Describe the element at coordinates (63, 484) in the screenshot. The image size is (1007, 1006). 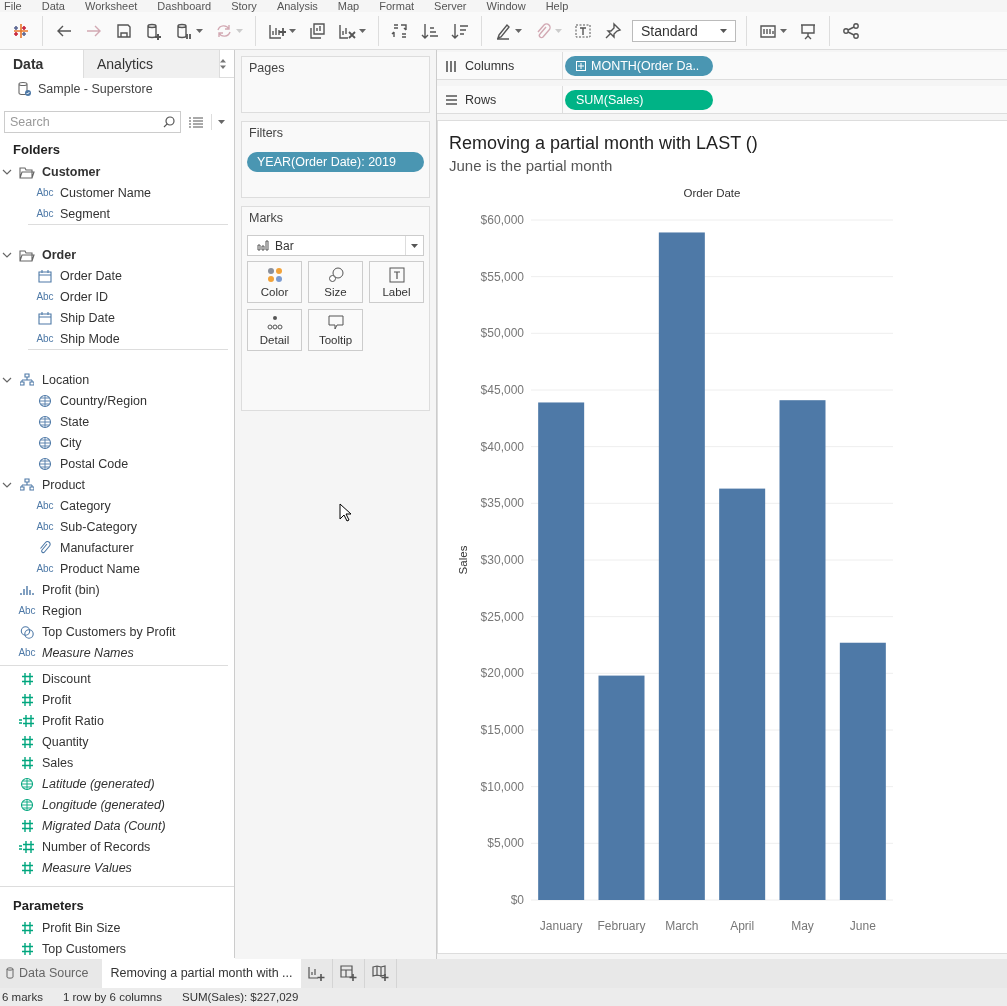
I see `field-item: Product` at that location.